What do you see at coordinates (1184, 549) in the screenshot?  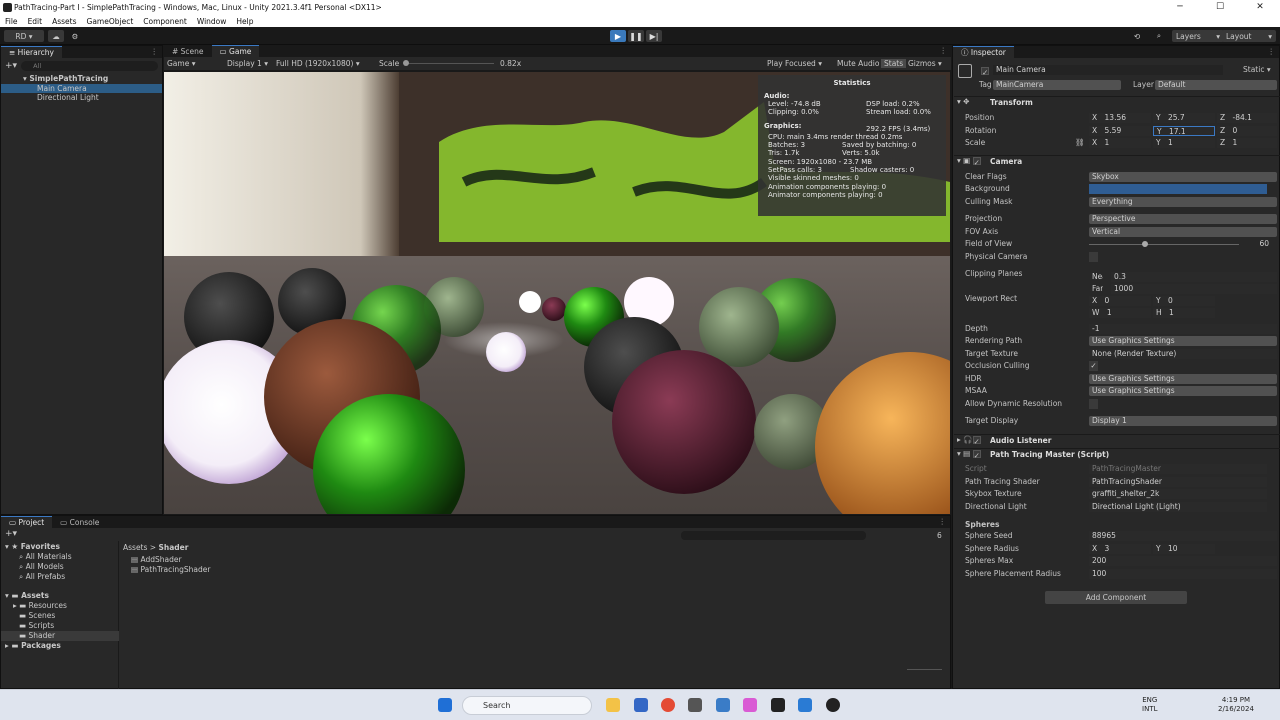 I see `radius-y-field: Y 10` at bounding box center [1184, 549].